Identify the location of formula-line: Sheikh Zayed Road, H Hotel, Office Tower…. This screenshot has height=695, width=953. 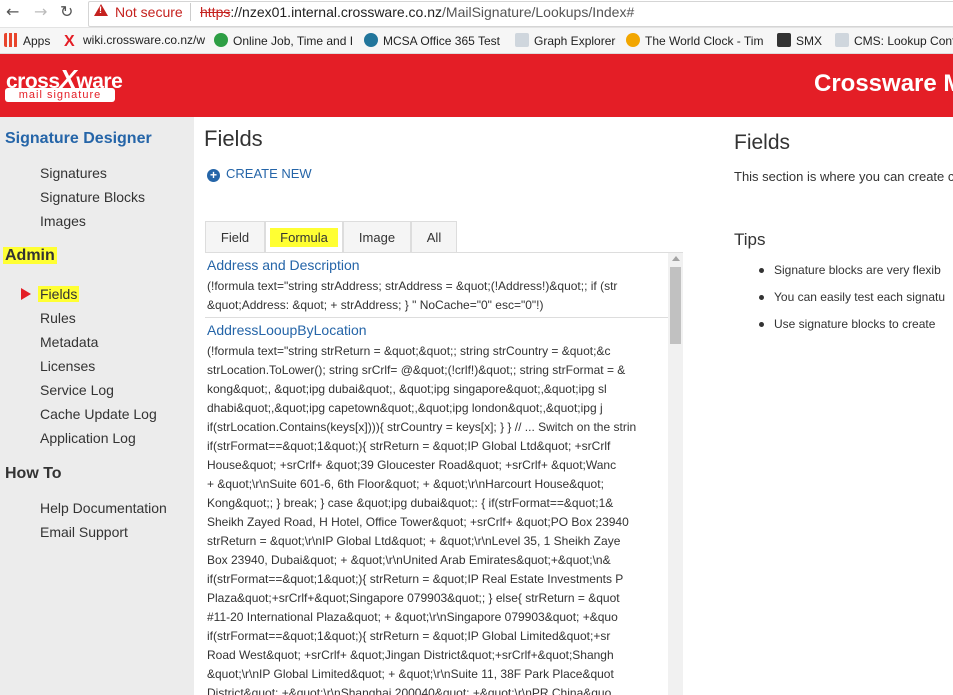
(418, 522).